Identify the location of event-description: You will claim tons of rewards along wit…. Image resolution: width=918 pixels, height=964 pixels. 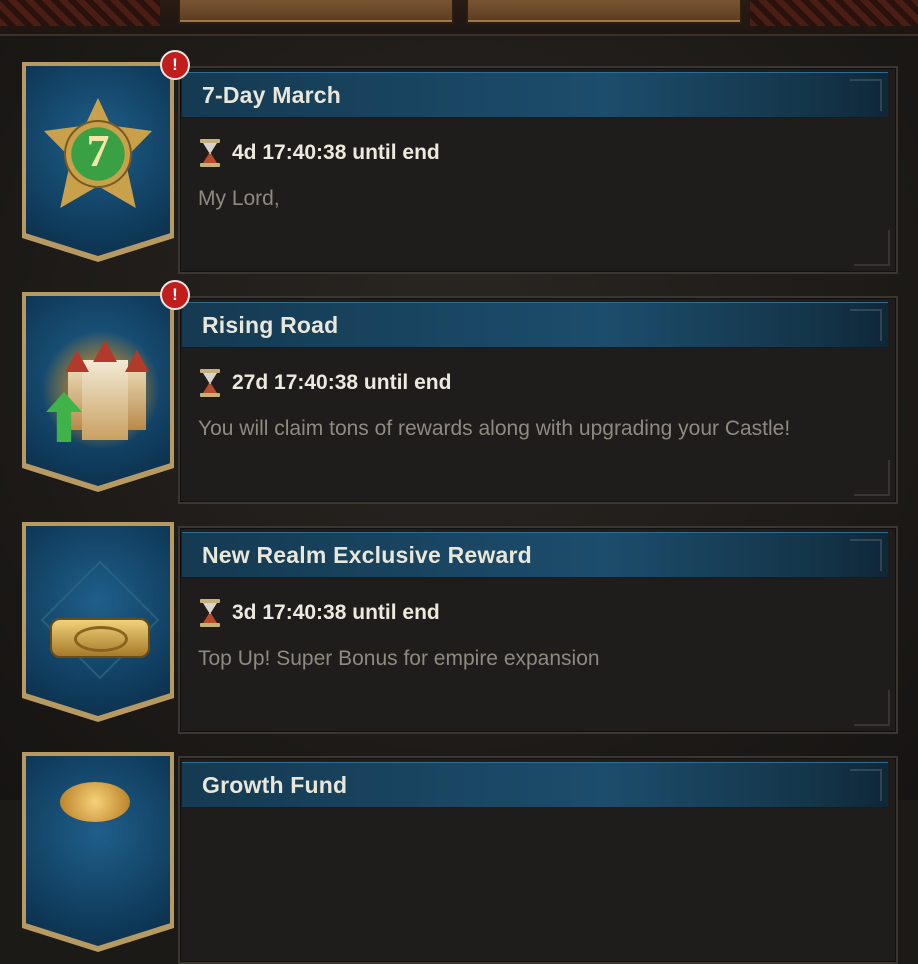
(494, 428).